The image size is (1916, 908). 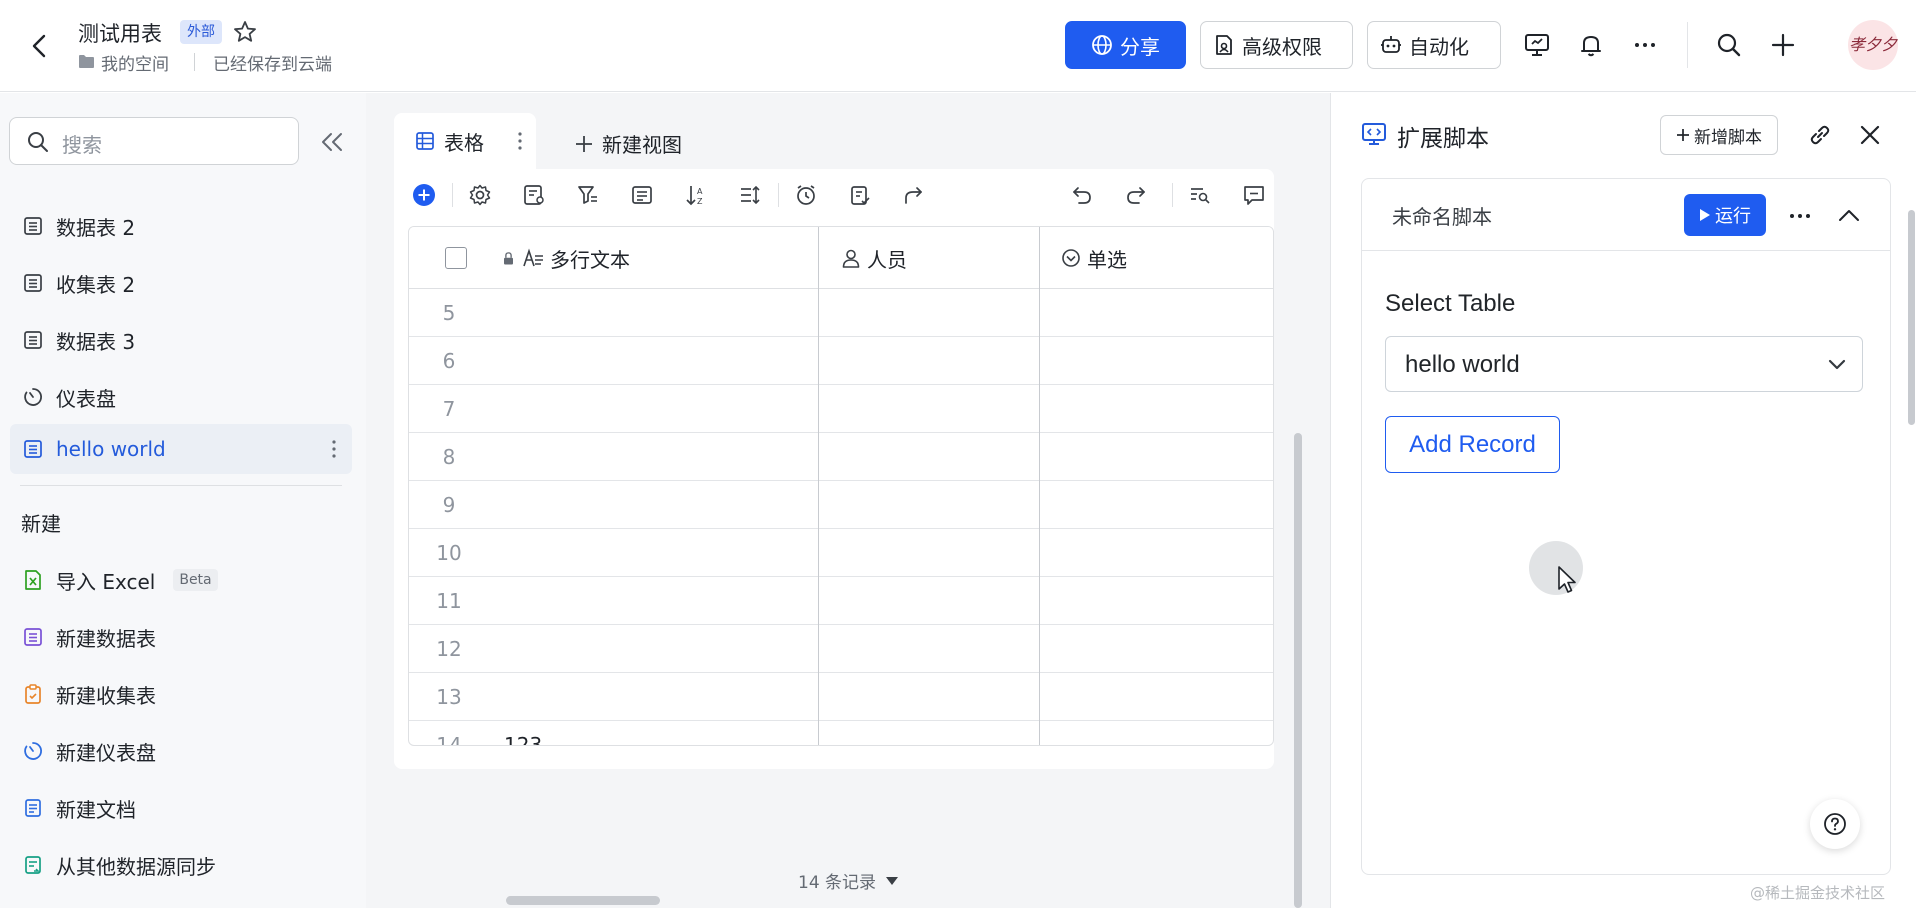 I want to click on bell-icon, so click(x=1591, y=45).